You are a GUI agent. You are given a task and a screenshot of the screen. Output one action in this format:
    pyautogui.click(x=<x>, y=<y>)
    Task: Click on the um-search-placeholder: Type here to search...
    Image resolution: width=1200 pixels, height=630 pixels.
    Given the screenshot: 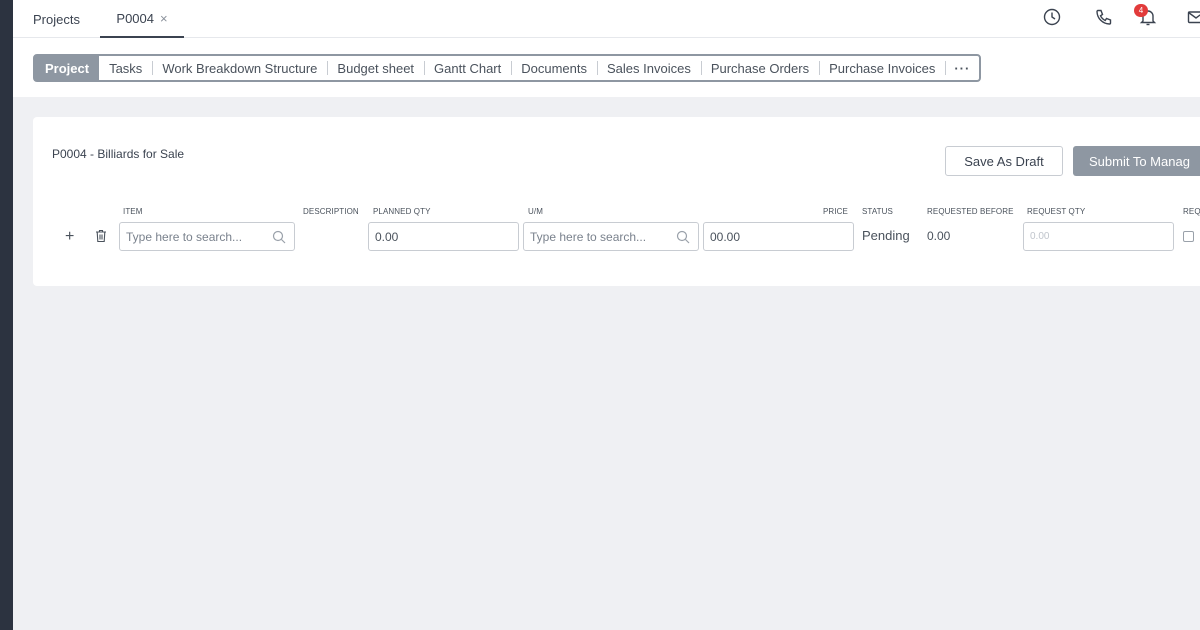 What is the action you would take?
    pyautogui.click(x=588, y=236)
    